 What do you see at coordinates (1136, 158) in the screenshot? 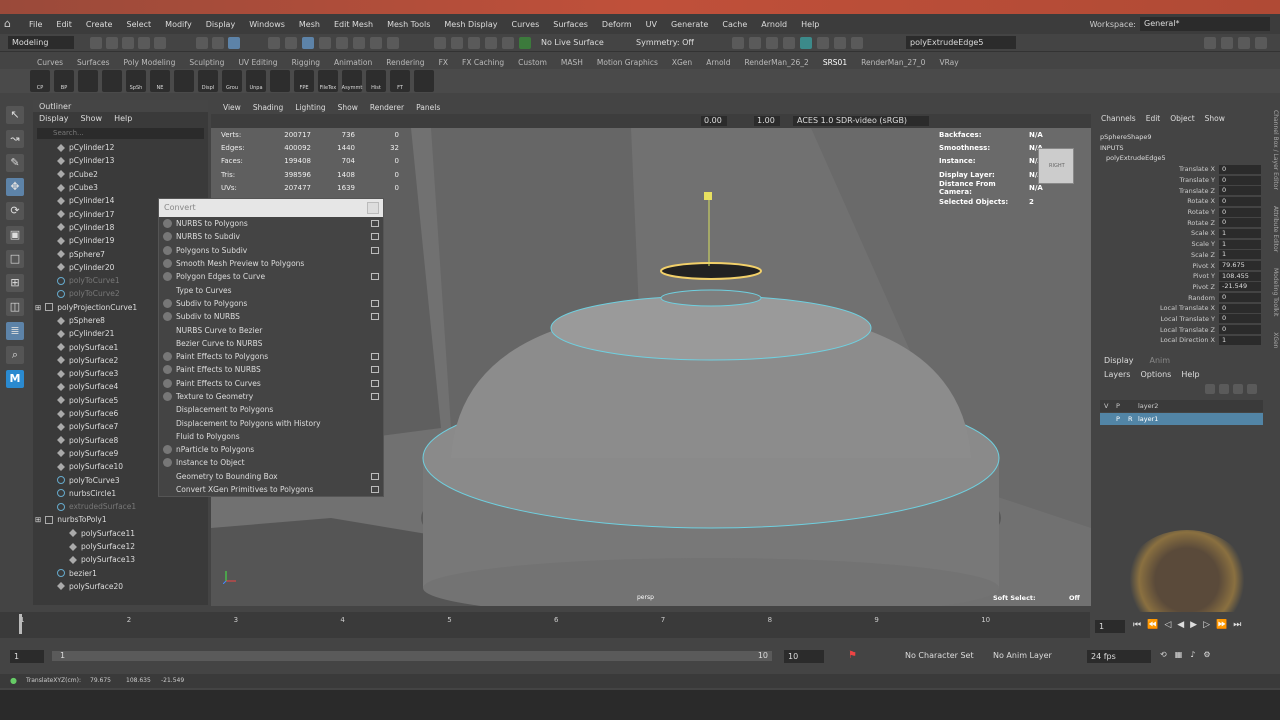
I see `input-node-name: polyExtrudeEdge5` at bounding box center [1136, 158].